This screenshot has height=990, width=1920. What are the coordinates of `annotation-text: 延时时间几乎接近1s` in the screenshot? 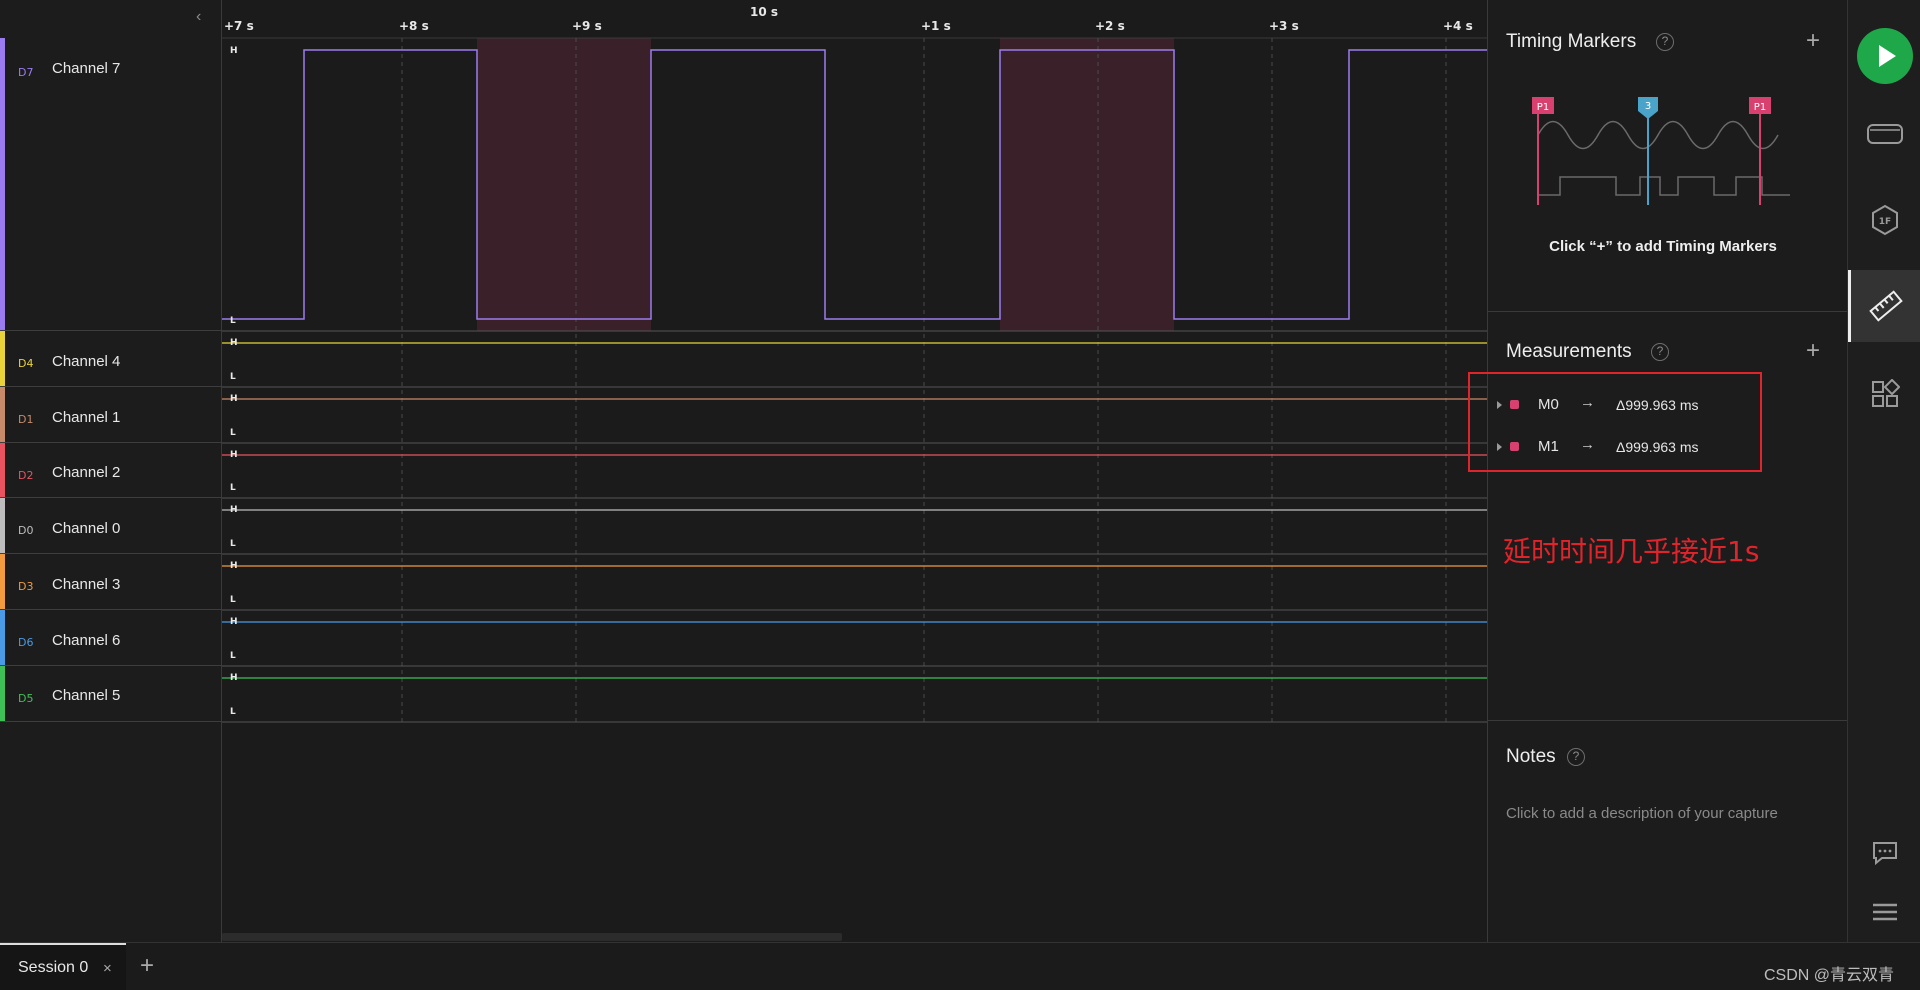 It's located at (1631, 551).